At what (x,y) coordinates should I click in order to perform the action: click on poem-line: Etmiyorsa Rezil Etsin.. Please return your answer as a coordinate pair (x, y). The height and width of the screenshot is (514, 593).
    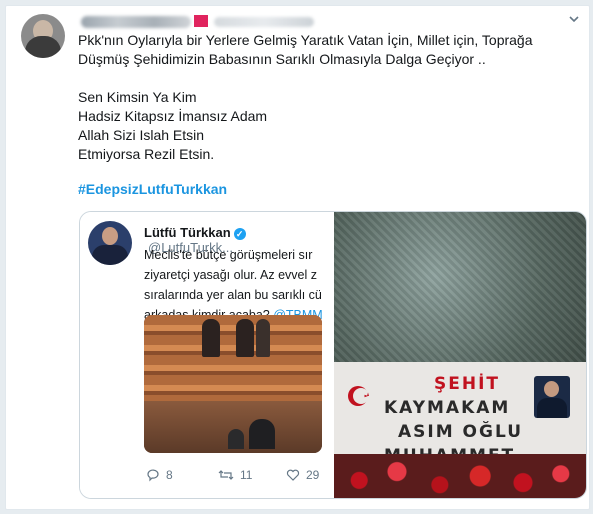
    Looking at the image, I should click on (146, 154).